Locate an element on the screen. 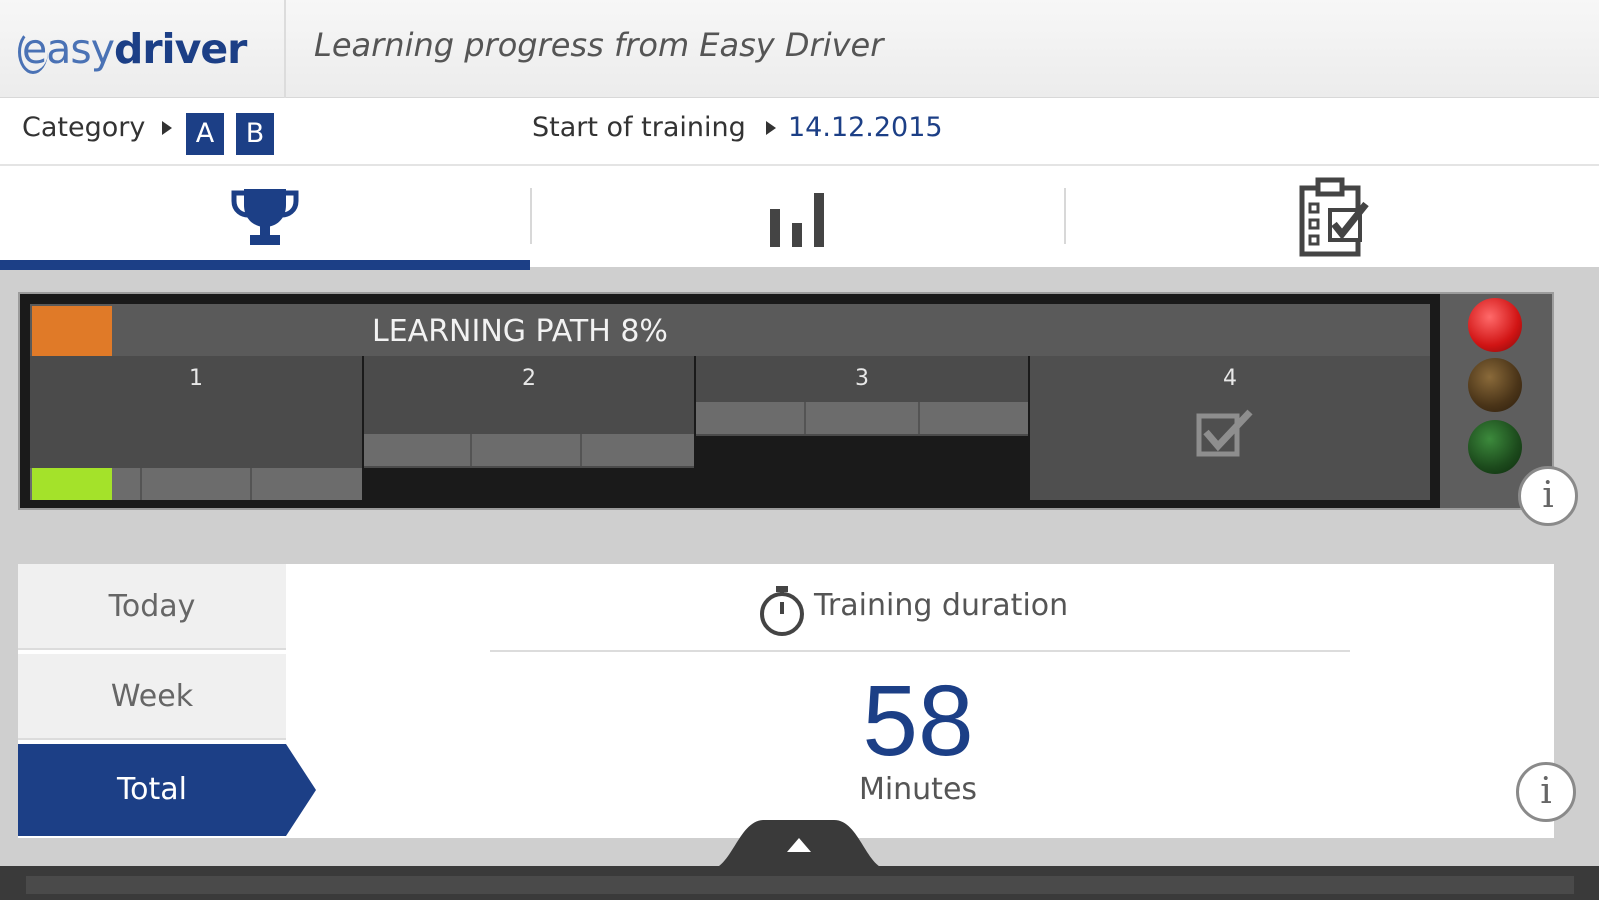 This screenshot has height=900, width=1599. traffic-light-green is located at coordinates (1495, 447).